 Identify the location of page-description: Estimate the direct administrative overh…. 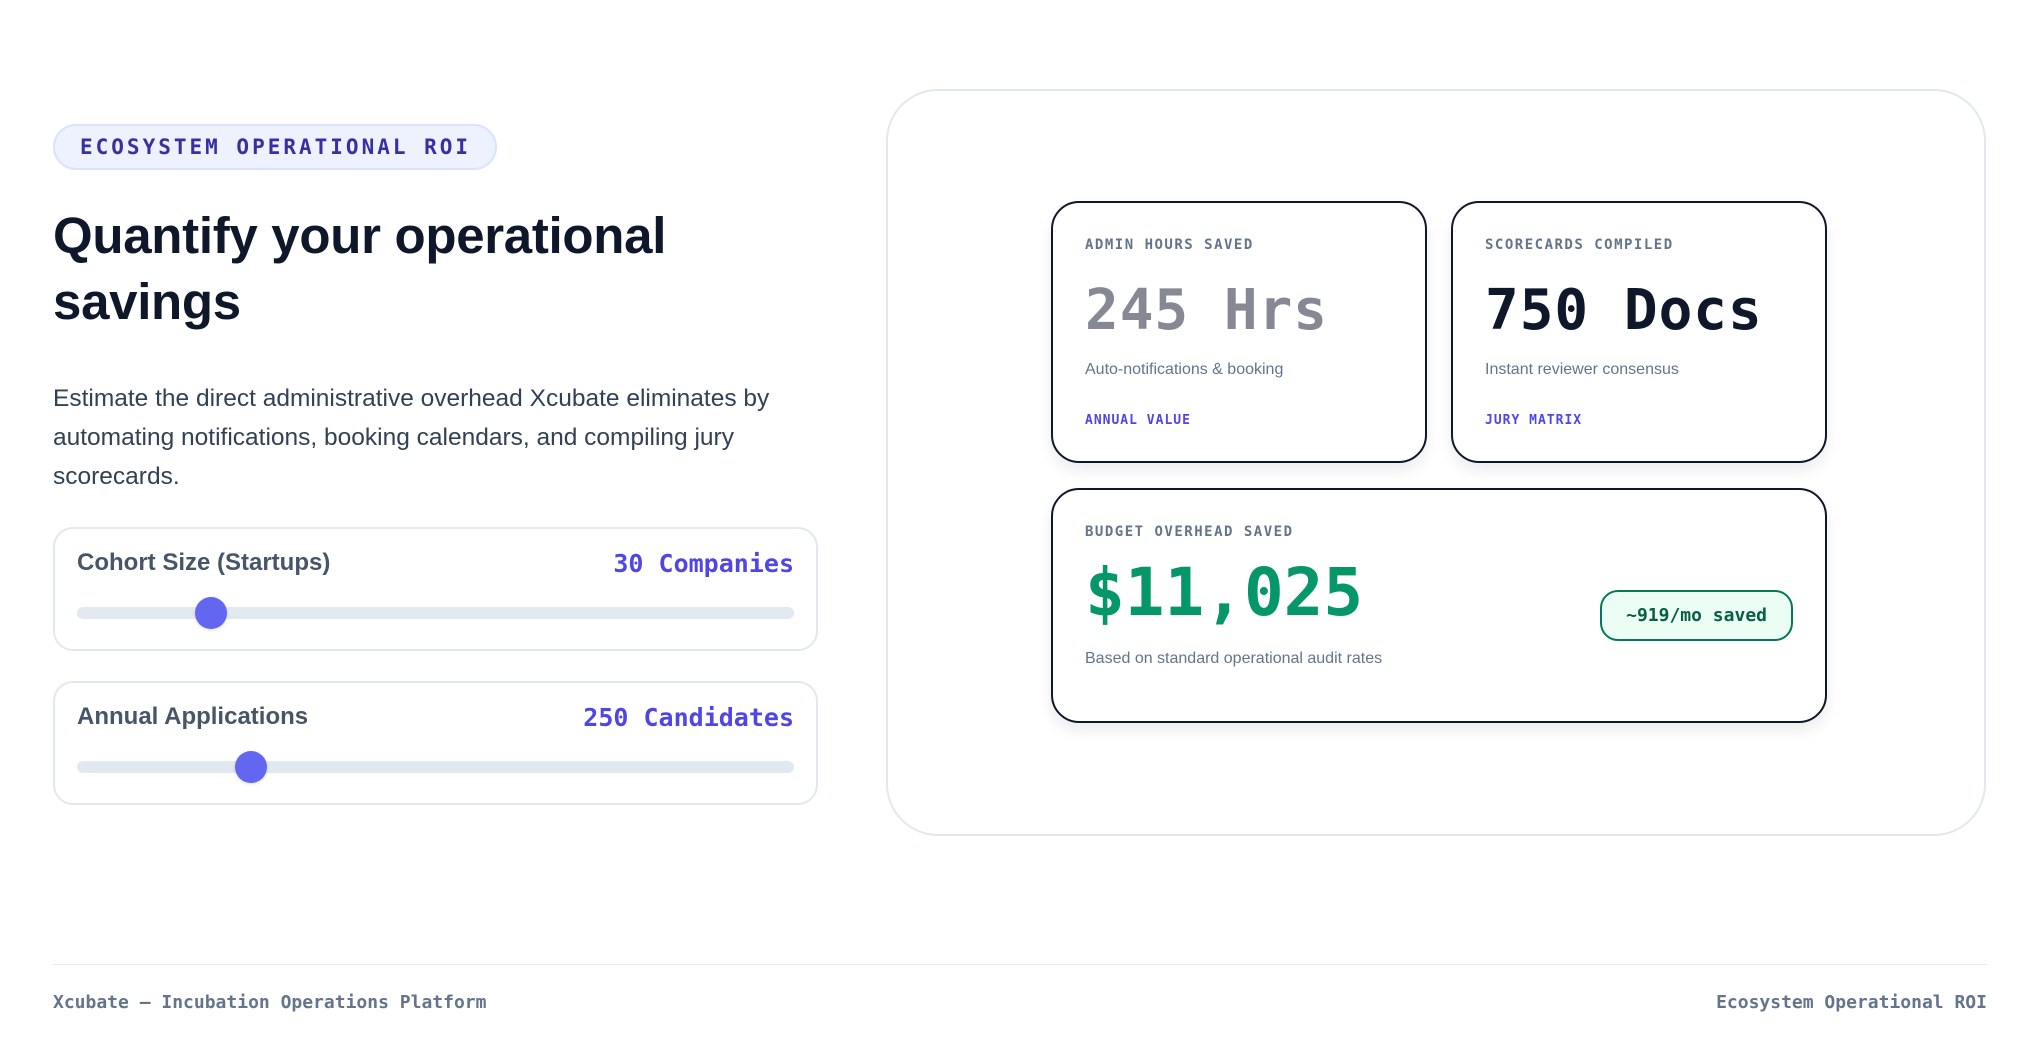
(411, 437).